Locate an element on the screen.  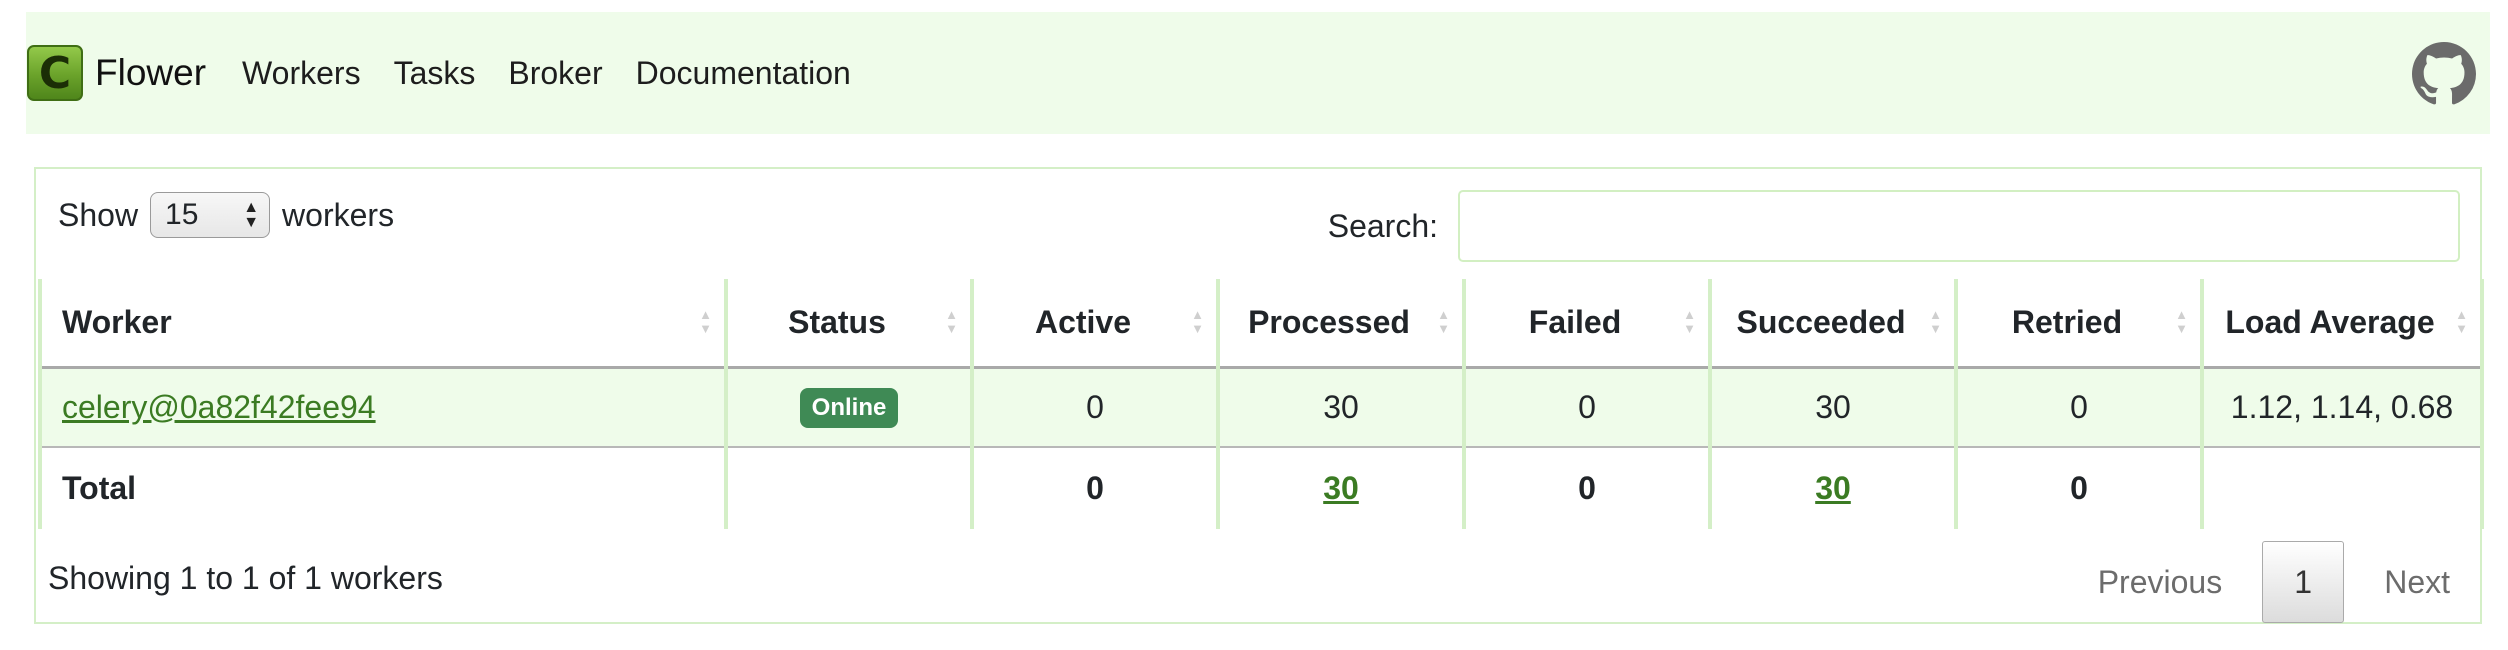
column-header-succeeded: Succeeded ▲ ▼ is located at coordinates (1833, 324).